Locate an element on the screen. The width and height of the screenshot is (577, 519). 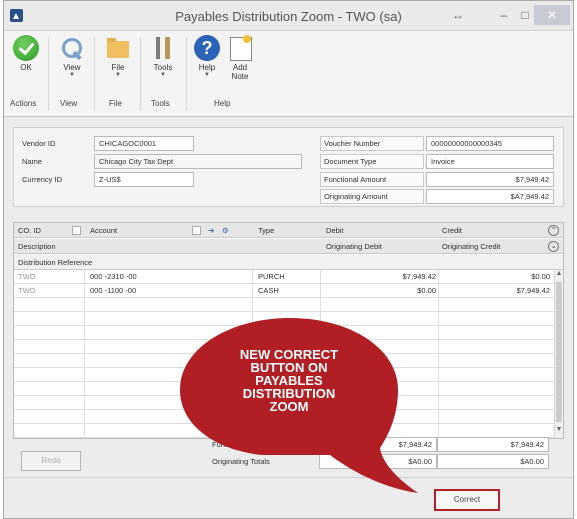
column-header-account: Account is located at coordinates (103, 230).